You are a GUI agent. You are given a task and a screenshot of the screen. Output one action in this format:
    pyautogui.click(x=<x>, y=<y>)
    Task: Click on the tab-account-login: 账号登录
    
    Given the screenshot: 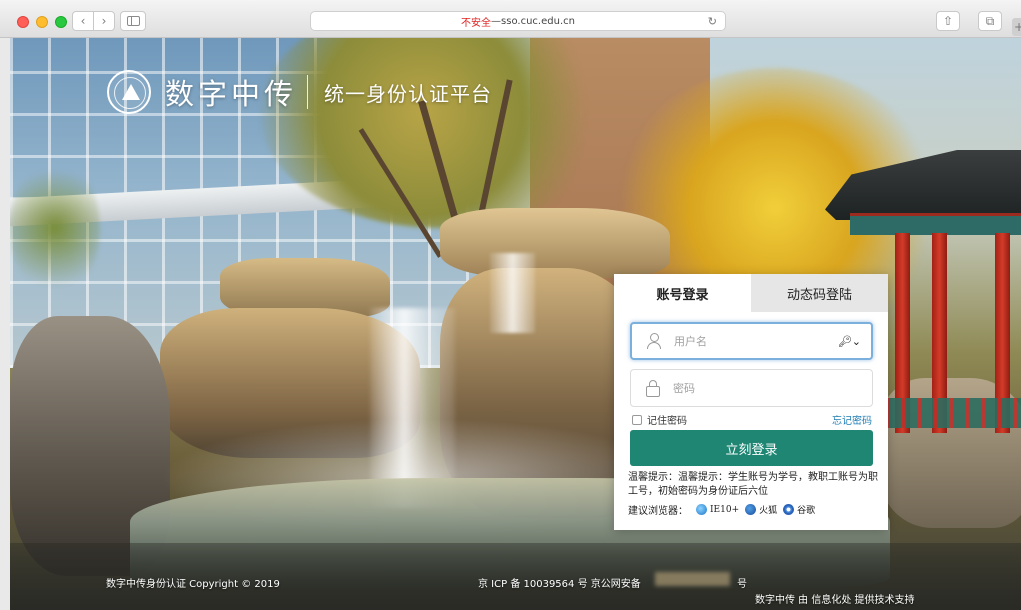 What is the action you would take?
    pyautogui.click(x=682, y=293)
    